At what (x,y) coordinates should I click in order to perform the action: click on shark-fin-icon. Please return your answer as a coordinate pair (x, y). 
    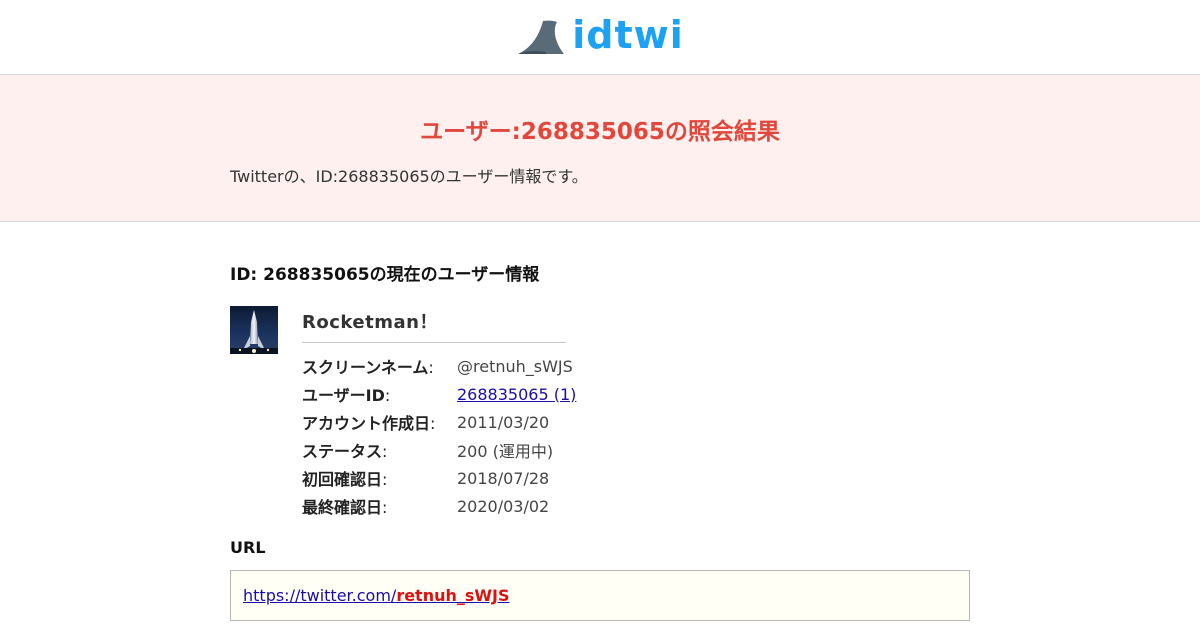
    Looking at the image, I should click on (541, 37).